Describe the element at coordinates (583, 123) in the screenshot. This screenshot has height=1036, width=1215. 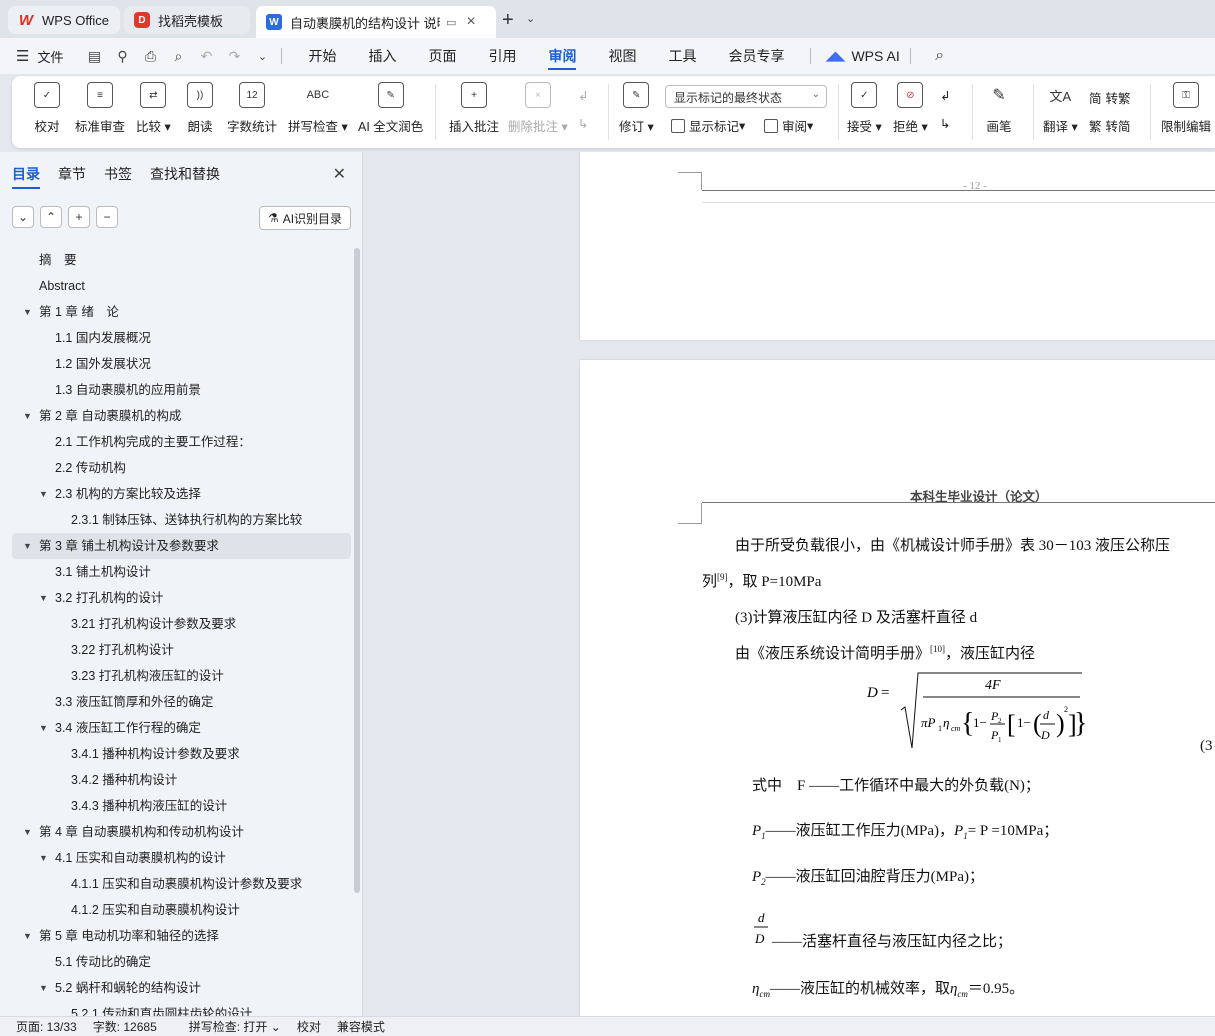
I see `next-comment-icon: ↳` at that location.